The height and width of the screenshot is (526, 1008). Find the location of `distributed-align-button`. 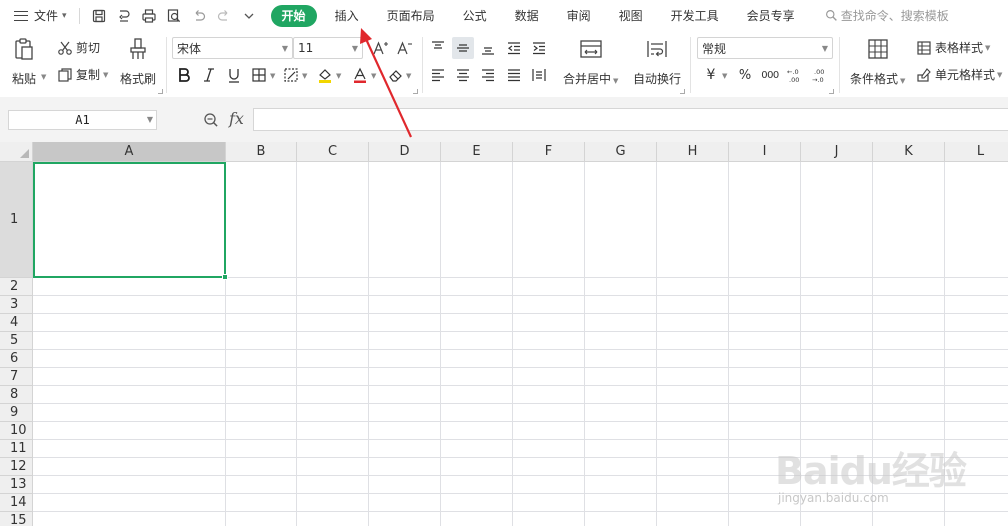

distributed-align-button is located at coordinates (539, 75).